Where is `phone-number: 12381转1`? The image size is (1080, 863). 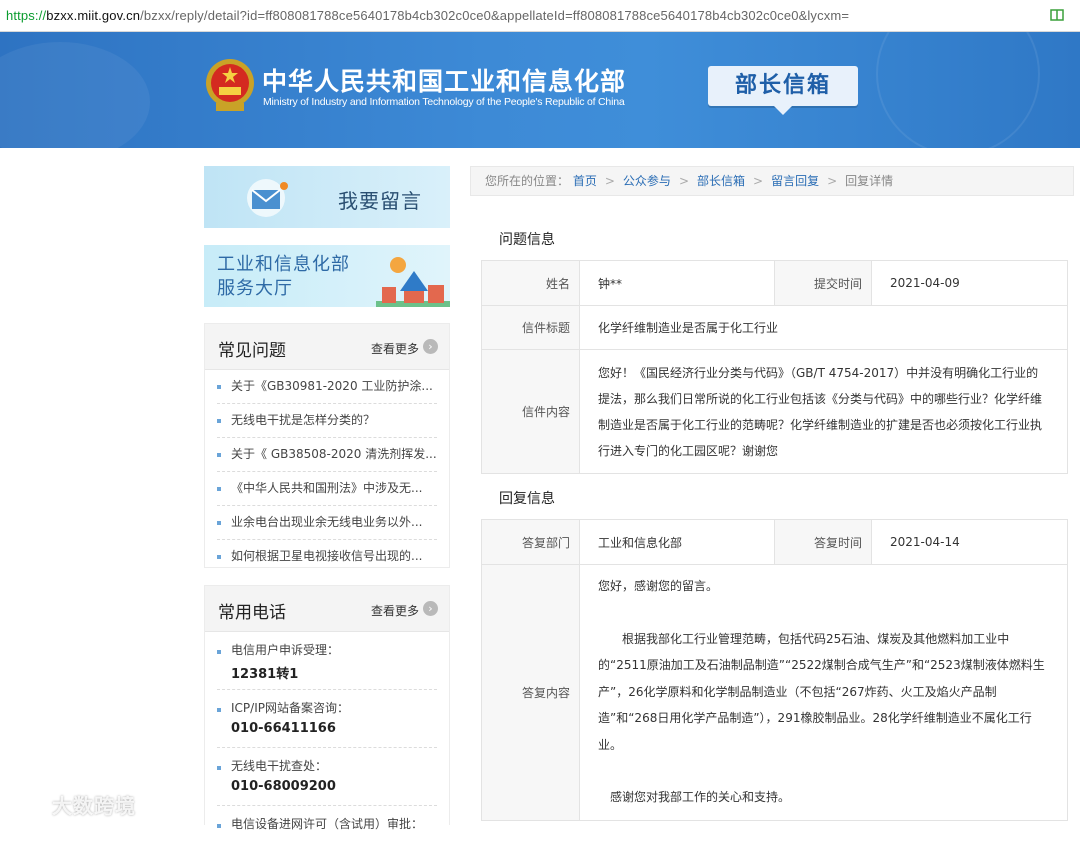 phone-number: 12381转1 is located at coordinates (265, 674).